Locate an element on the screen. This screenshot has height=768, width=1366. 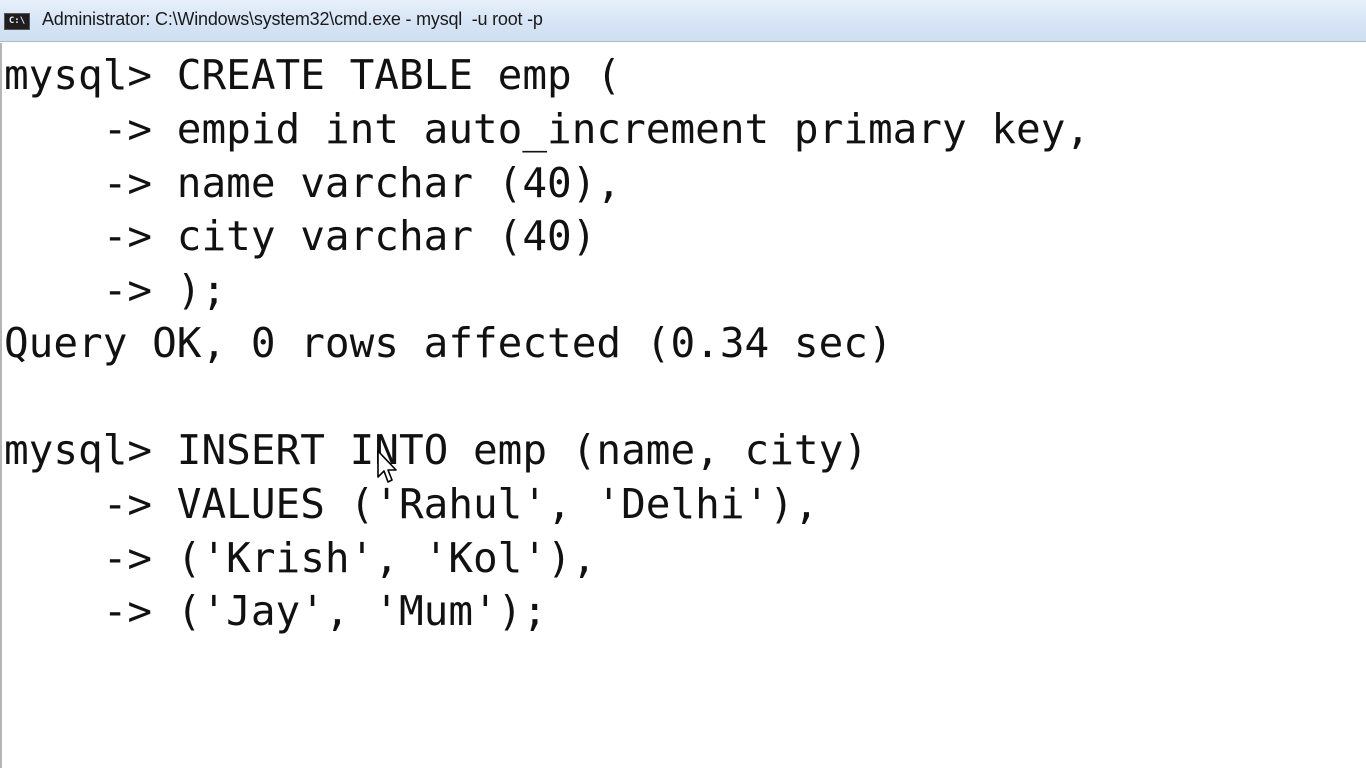
console-line: -> city varchar (40) is located at coordinates (300, 236).